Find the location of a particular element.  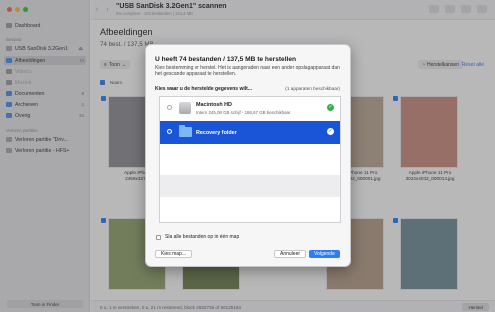

hard-drive-icon is located at coordinates (185, 108).